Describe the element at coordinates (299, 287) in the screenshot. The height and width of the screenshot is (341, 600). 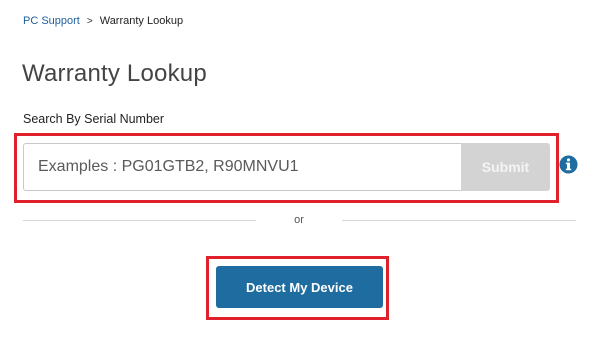
I see `detect-my-device-button: Detect My Device` at that location.